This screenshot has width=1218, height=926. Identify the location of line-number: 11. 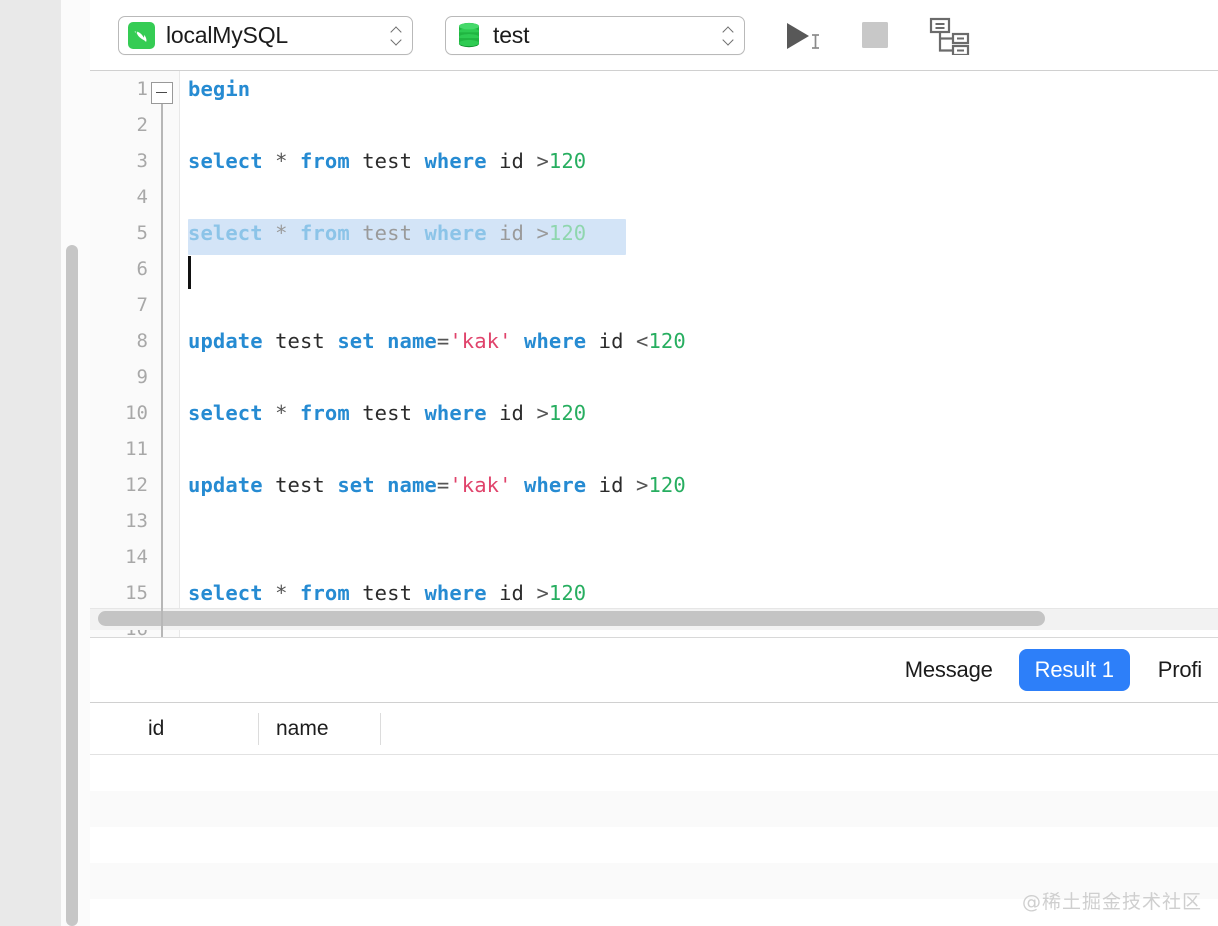
(136, 449).